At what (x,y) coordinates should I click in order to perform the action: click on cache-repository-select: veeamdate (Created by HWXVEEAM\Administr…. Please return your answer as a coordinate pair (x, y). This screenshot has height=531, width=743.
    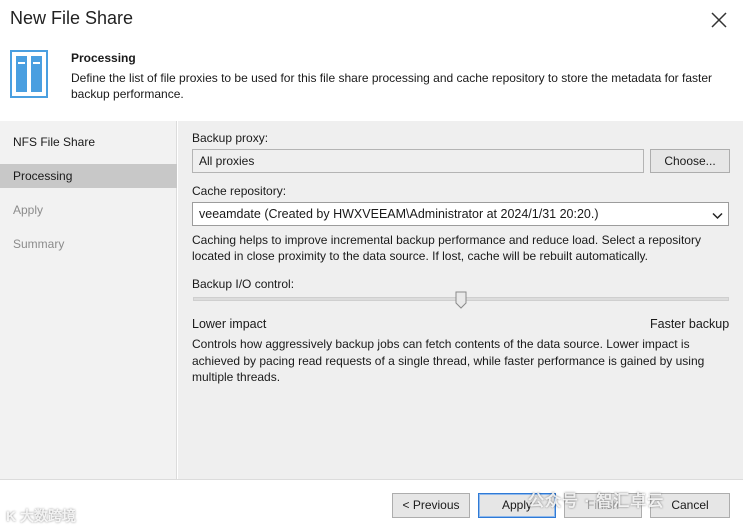
    Looking at the image, I should click on (460, 214).